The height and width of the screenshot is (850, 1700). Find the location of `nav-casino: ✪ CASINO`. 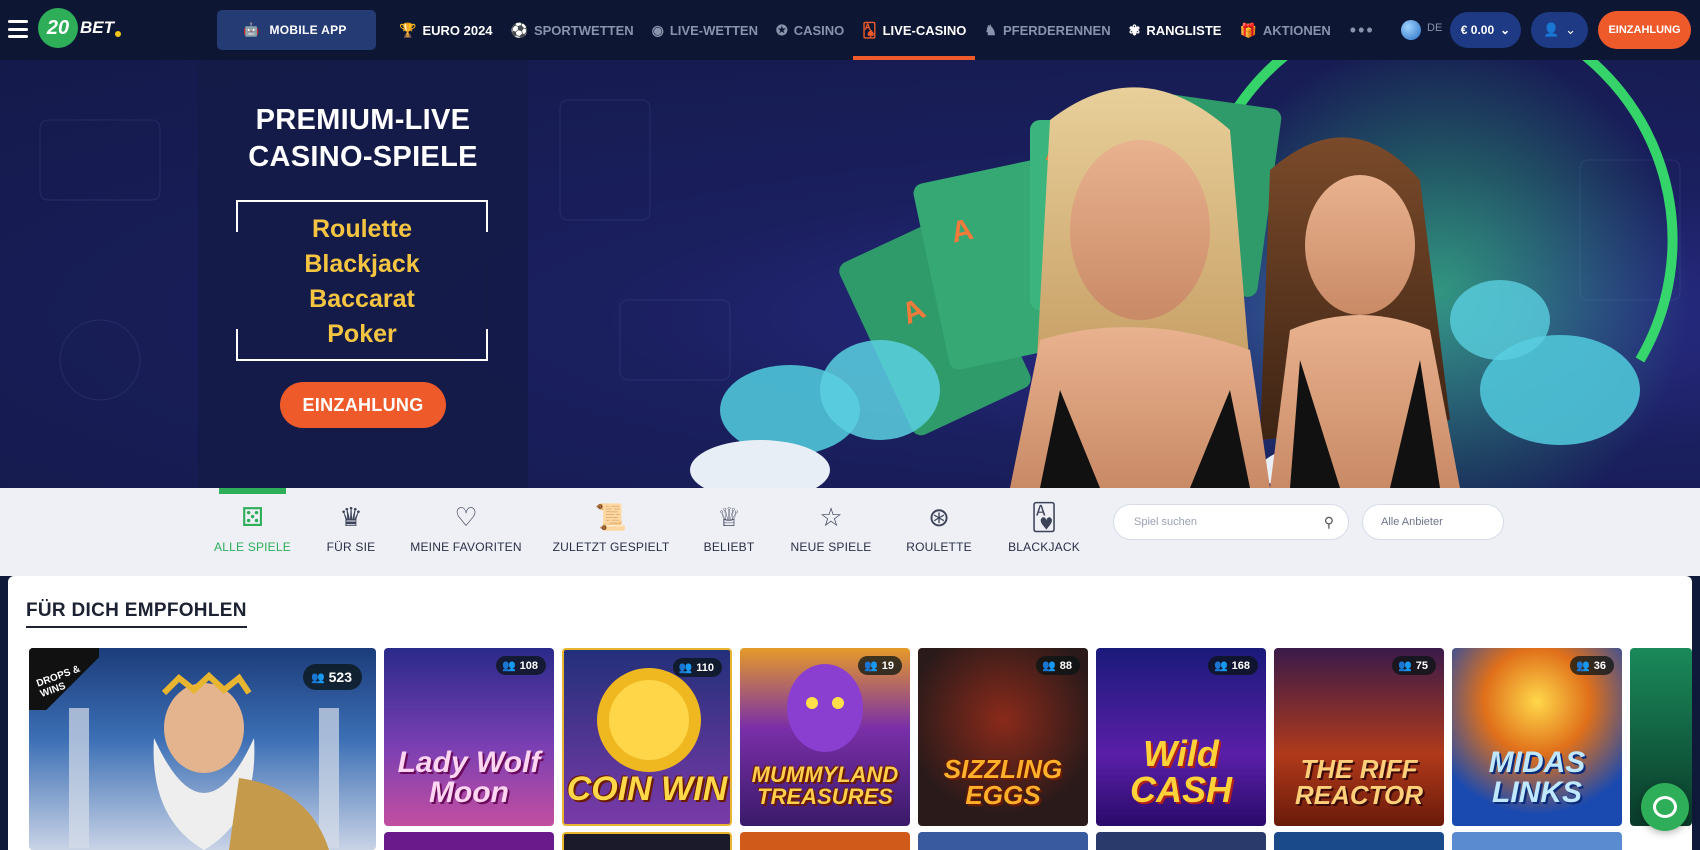

nav-casino: ✪ CASINO is located at coordinates (810, 30).